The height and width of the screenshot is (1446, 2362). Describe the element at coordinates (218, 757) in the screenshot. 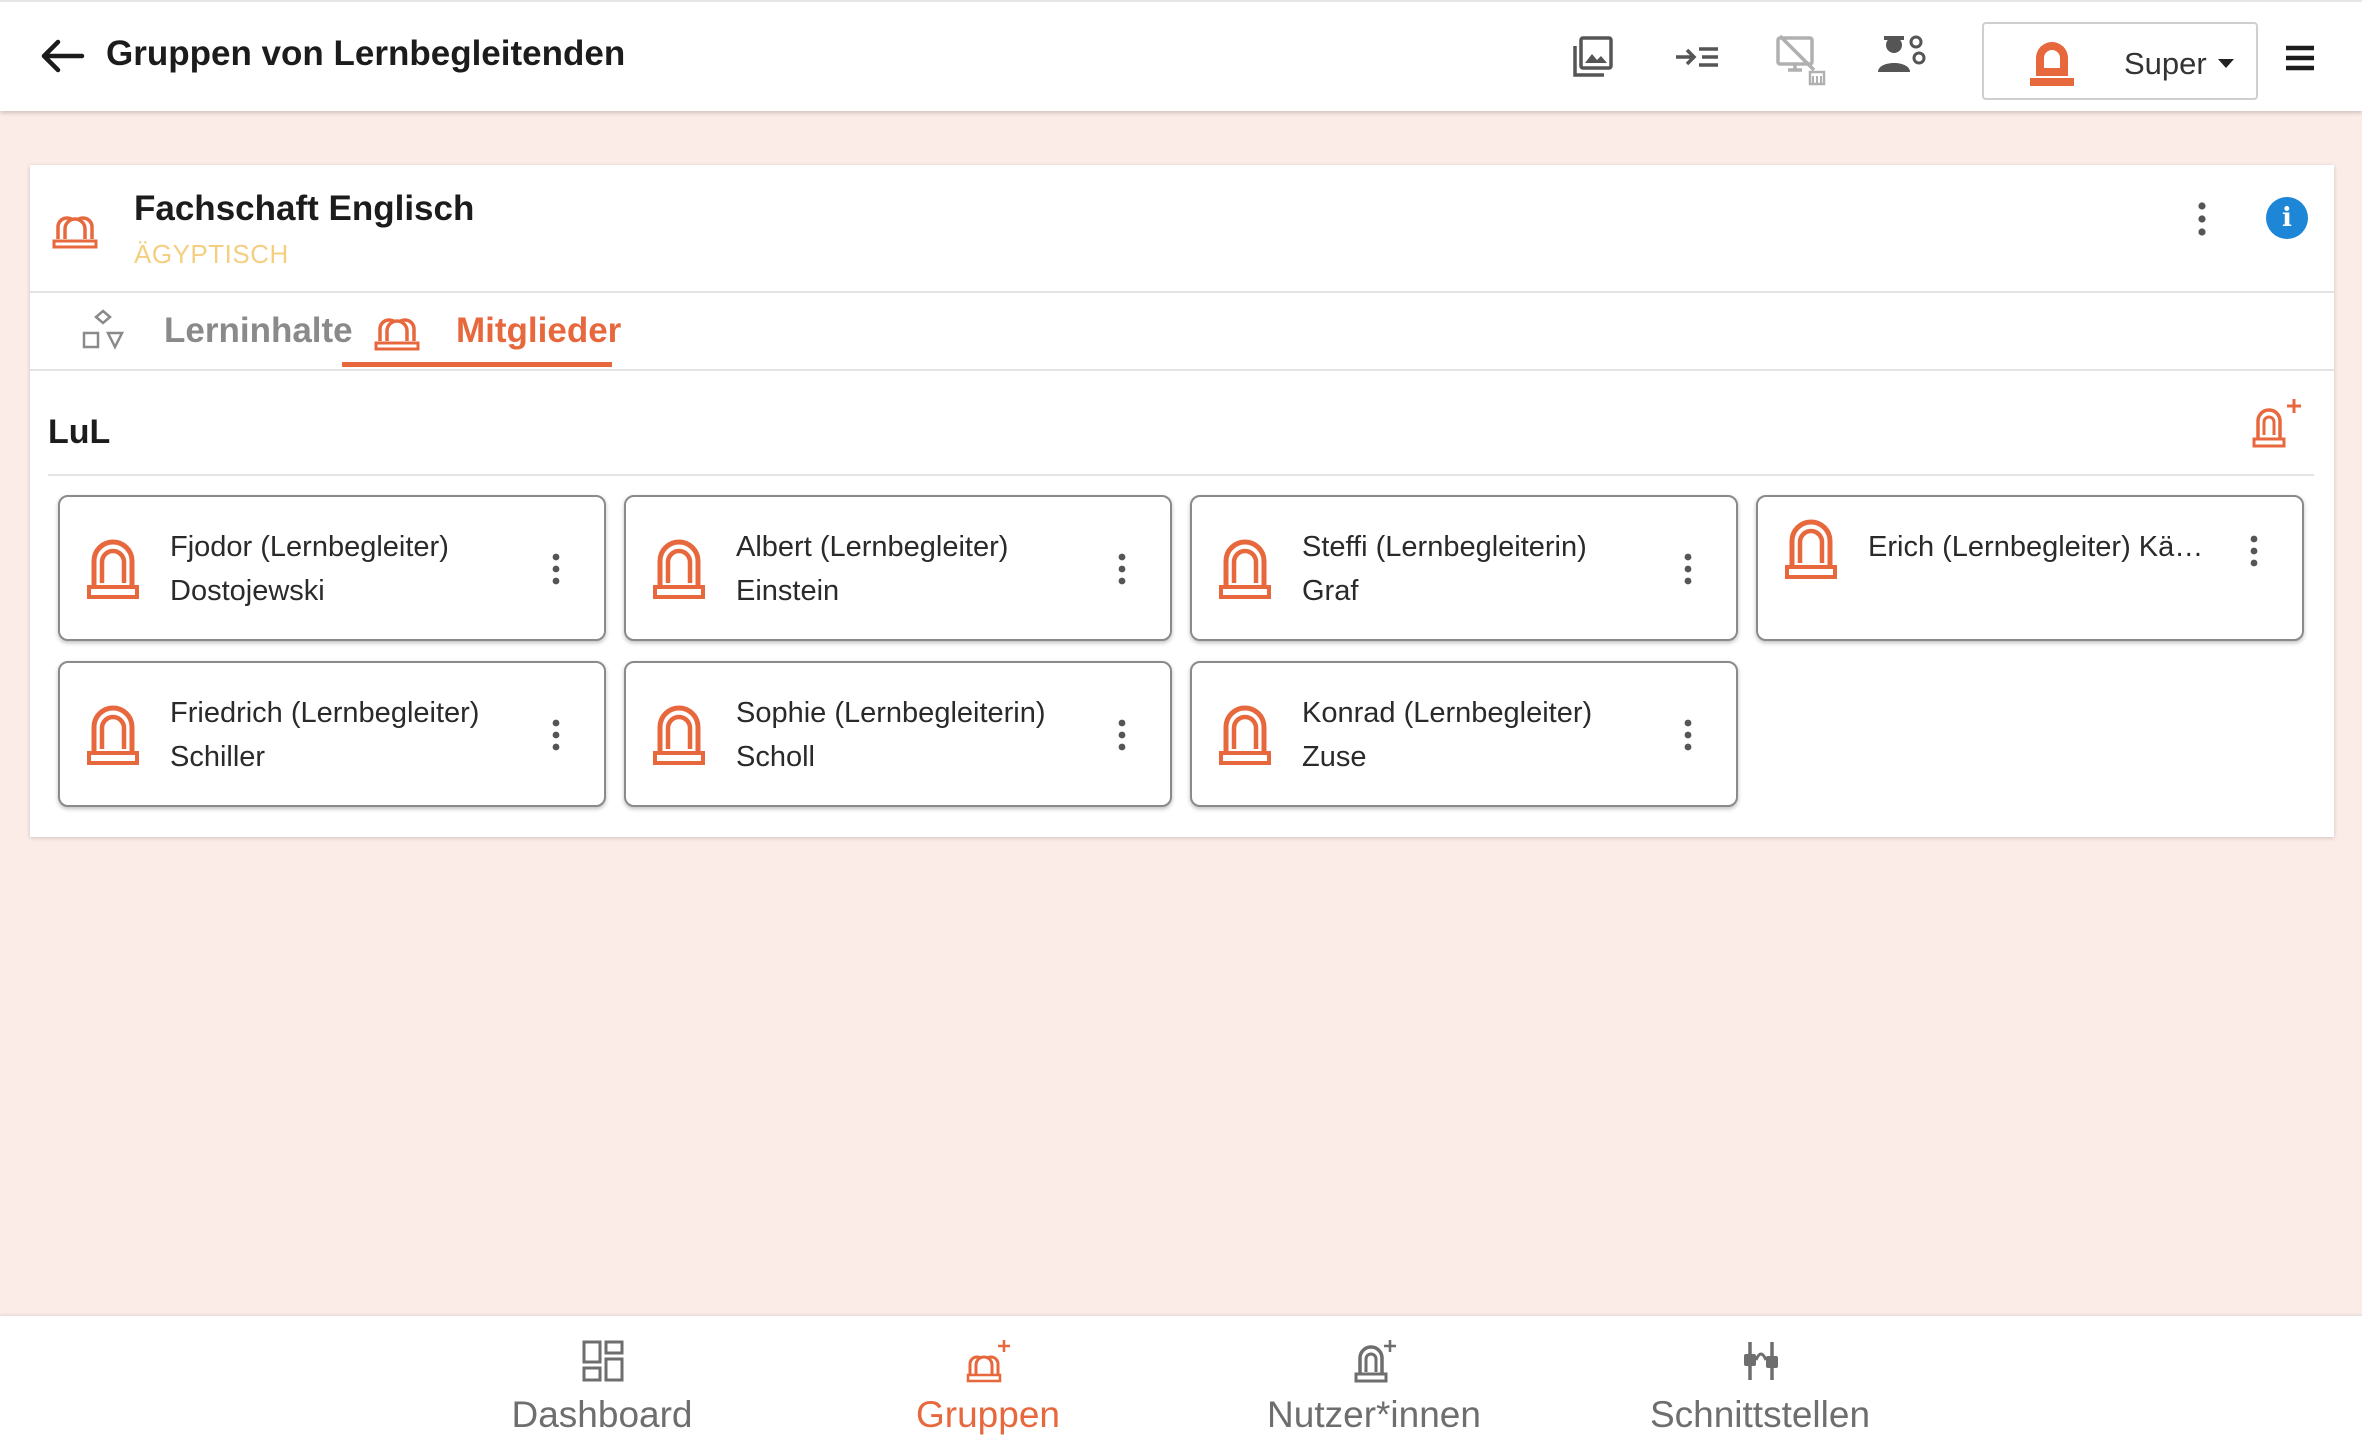

I see `member-last-name: Schiller` at that location.